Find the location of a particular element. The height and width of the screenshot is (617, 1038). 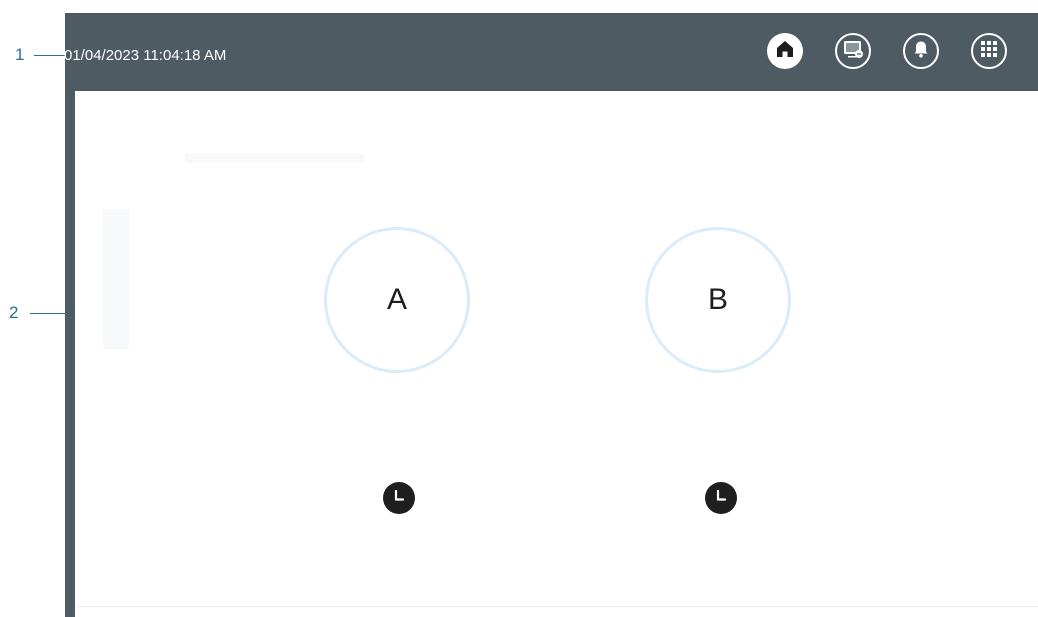

channel-b-label: B is located at coordinates (717, 299).